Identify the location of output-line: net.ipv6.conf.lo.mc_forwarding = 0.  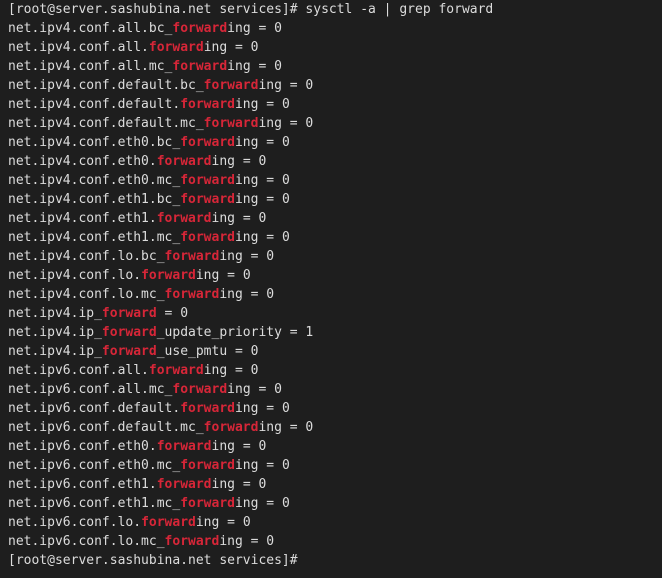
(331, 541).